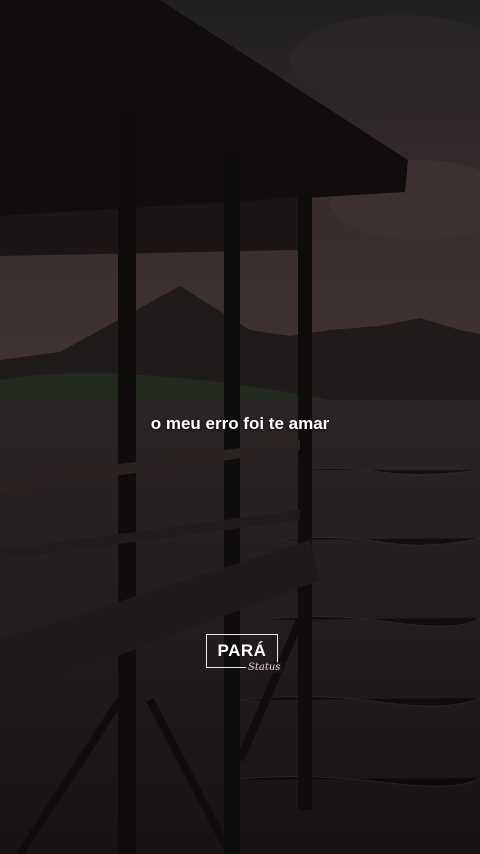 This screenshot has height=854, width=480. What do you see at coordinates (264, 667) in the screenshot?
I see `logo-subtitle: Status` at bounding box center [264, 667].